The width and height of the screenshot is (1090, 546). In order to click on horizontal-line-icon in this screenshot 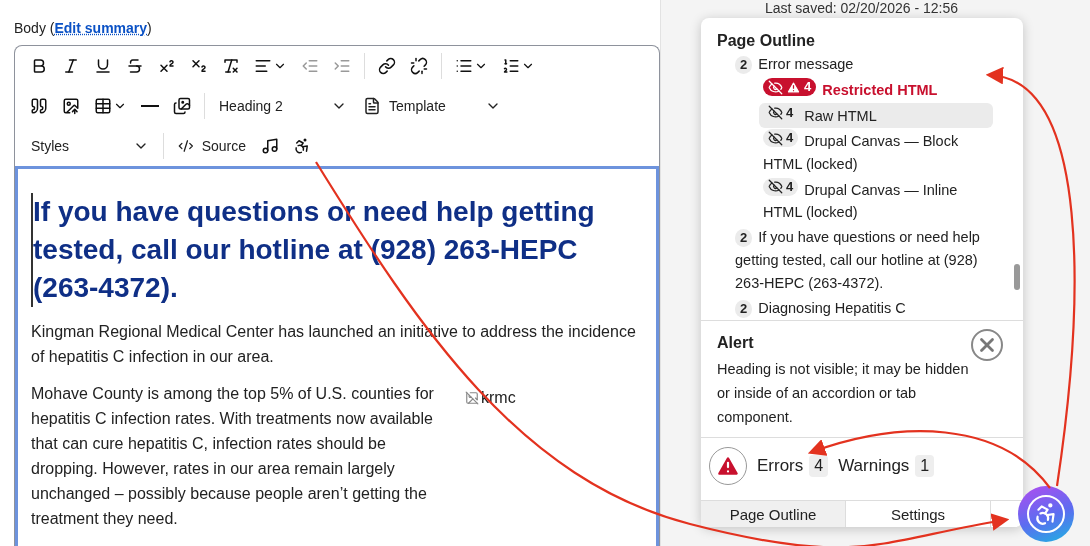, I will do `click(150, 106)`.